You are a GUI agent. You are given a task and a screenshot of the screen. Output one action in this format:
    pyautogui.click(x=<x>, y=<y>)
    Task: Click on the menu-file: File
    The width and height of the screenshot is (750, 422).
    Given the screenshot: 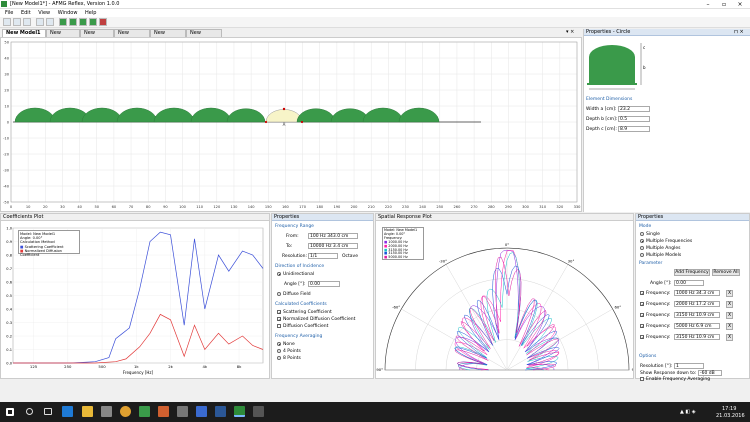 What is the action you would take?
    pyautogui.click(x=9, y=13)
    